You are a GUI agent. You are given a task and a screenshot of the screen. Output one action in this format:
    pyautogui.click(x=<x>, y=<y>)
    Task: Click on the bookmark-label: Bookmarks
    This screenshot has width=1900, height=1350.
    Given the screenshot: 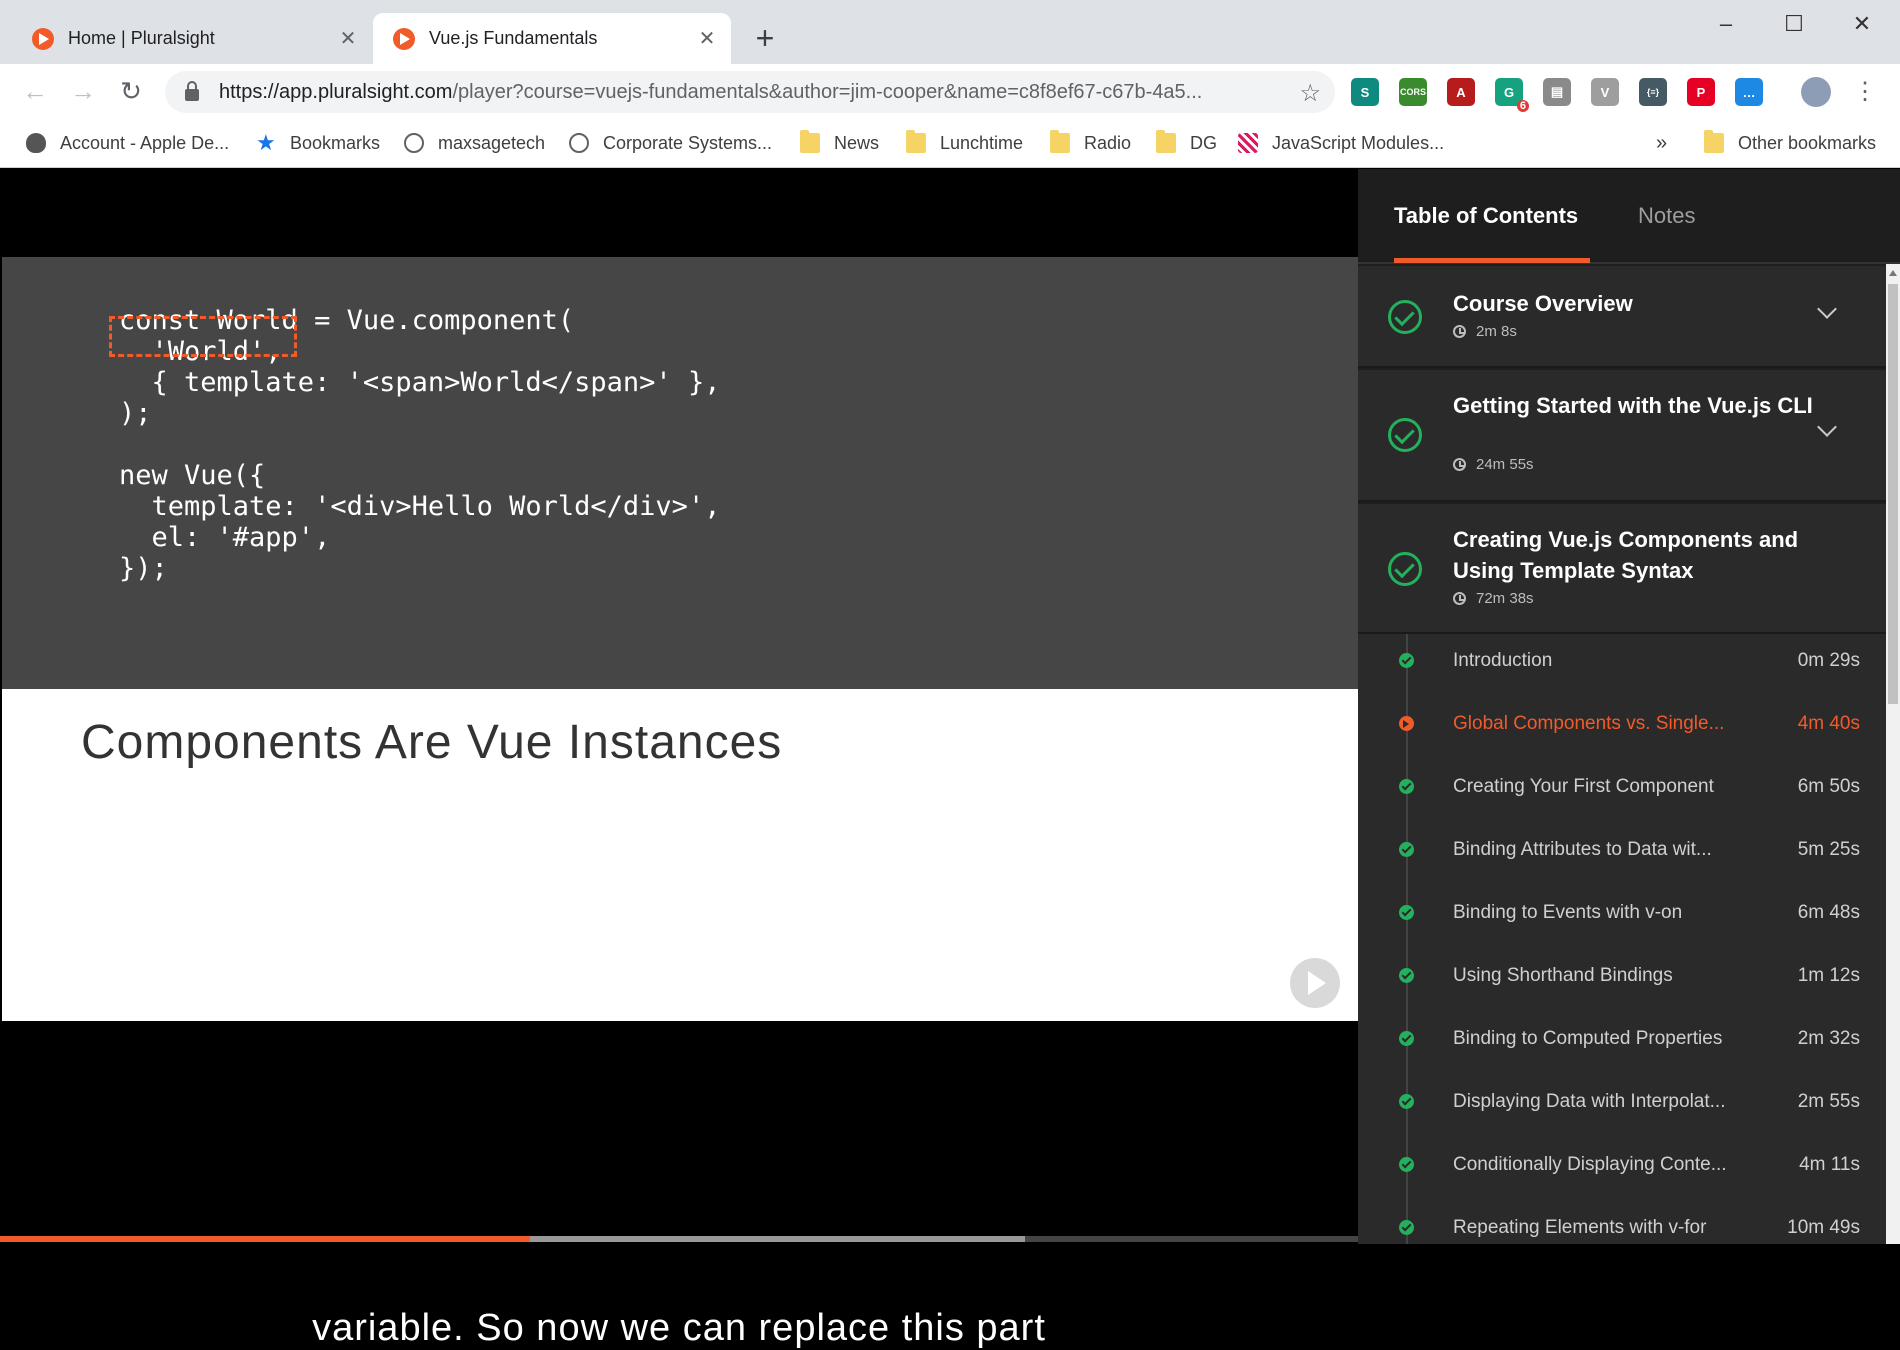 What is the action you would take?
    pyautogui.click(x=335, y=142)
    